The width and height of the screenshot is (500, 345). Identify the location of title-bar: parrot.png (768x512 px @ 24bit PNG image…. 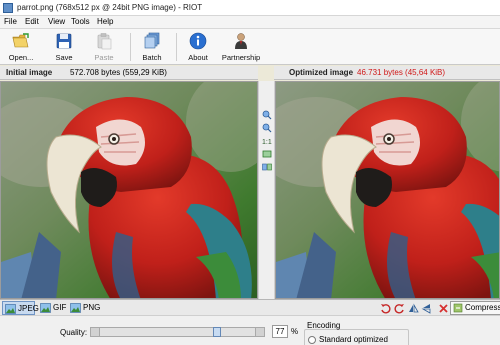
(250, 8).